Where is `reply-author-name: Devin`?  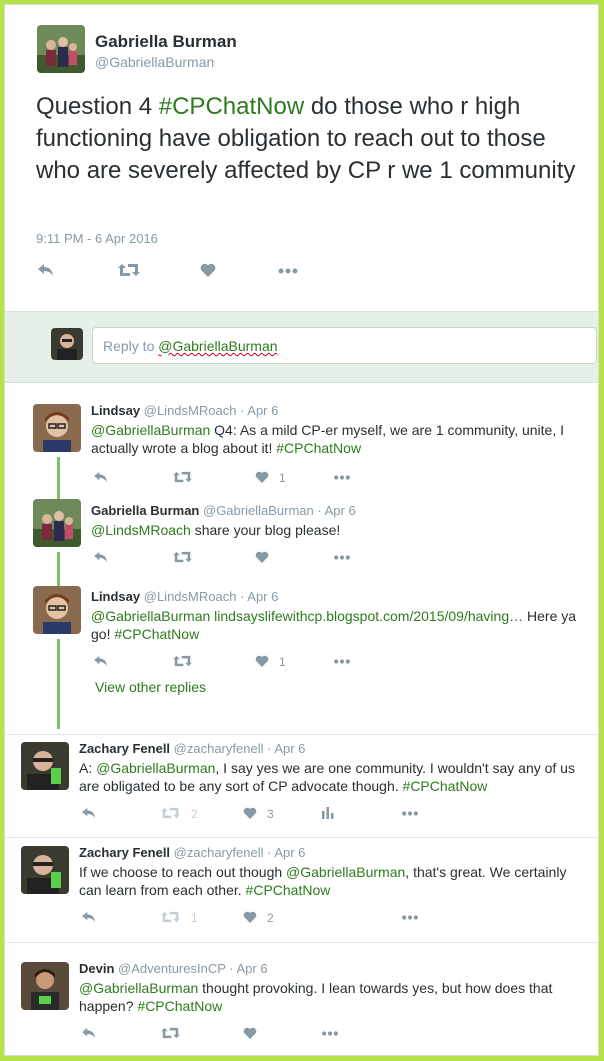
reply-author-name: Devin is located at coordinates (96, 968).